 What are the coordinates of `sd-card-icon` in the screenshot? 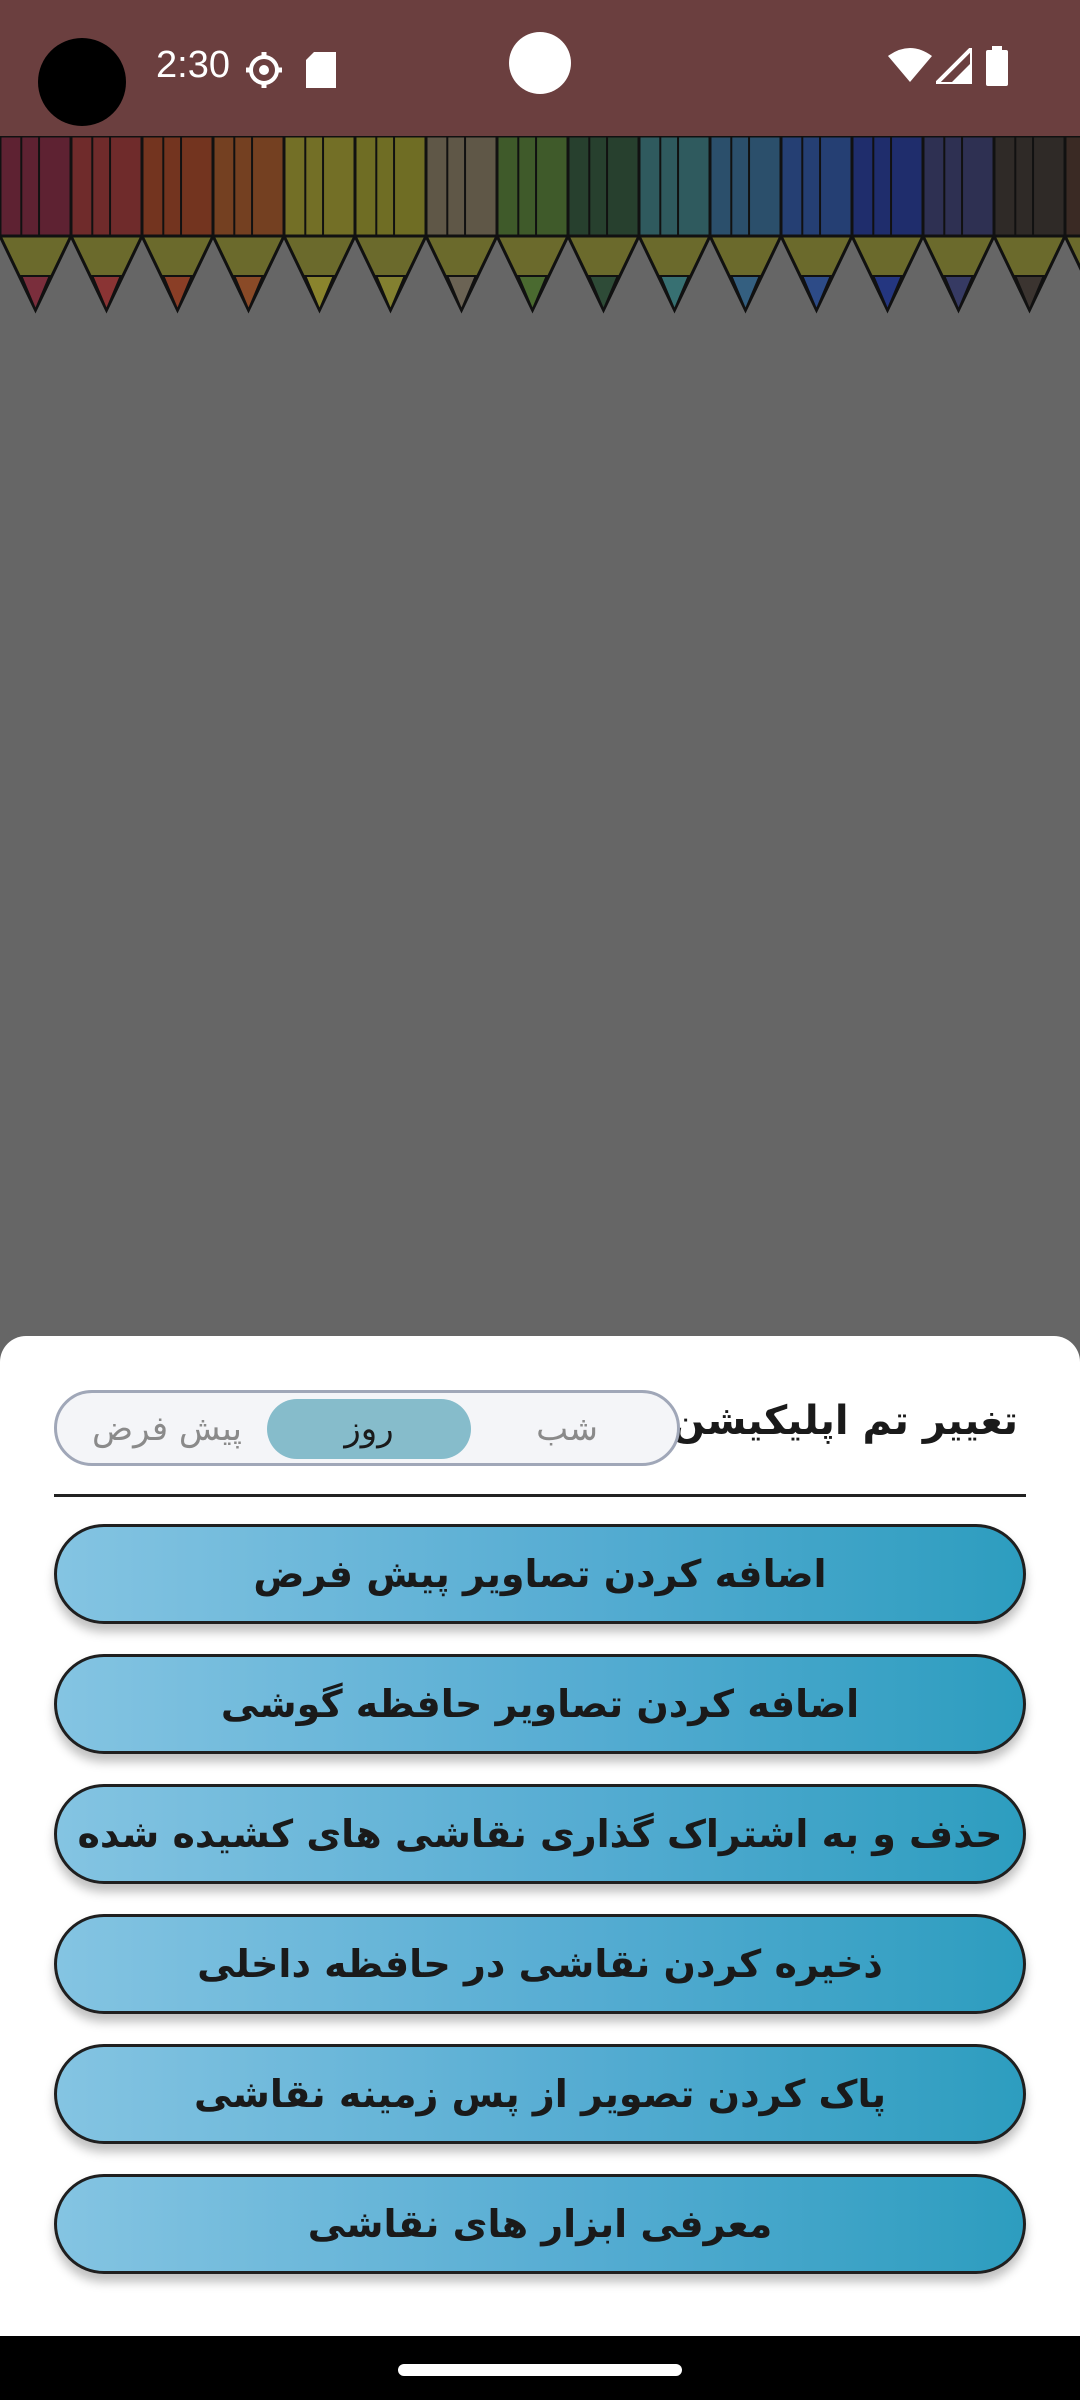 It's located at (321, 70).